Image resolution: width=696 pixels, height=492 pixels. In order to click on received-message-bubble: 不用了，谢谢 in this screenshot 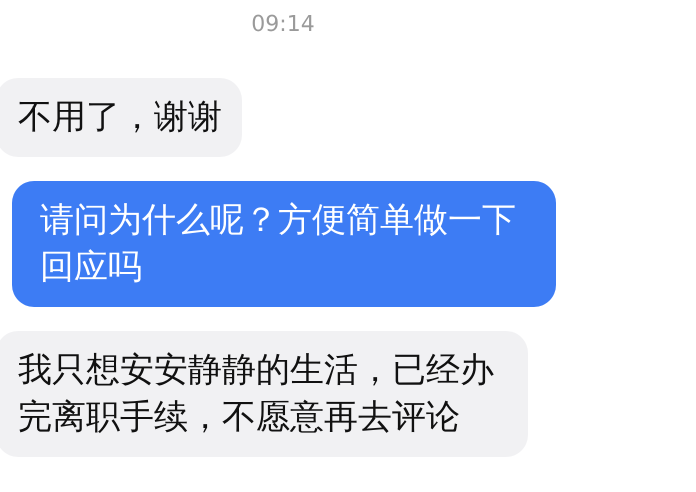, I will do `click(121, 117)`.